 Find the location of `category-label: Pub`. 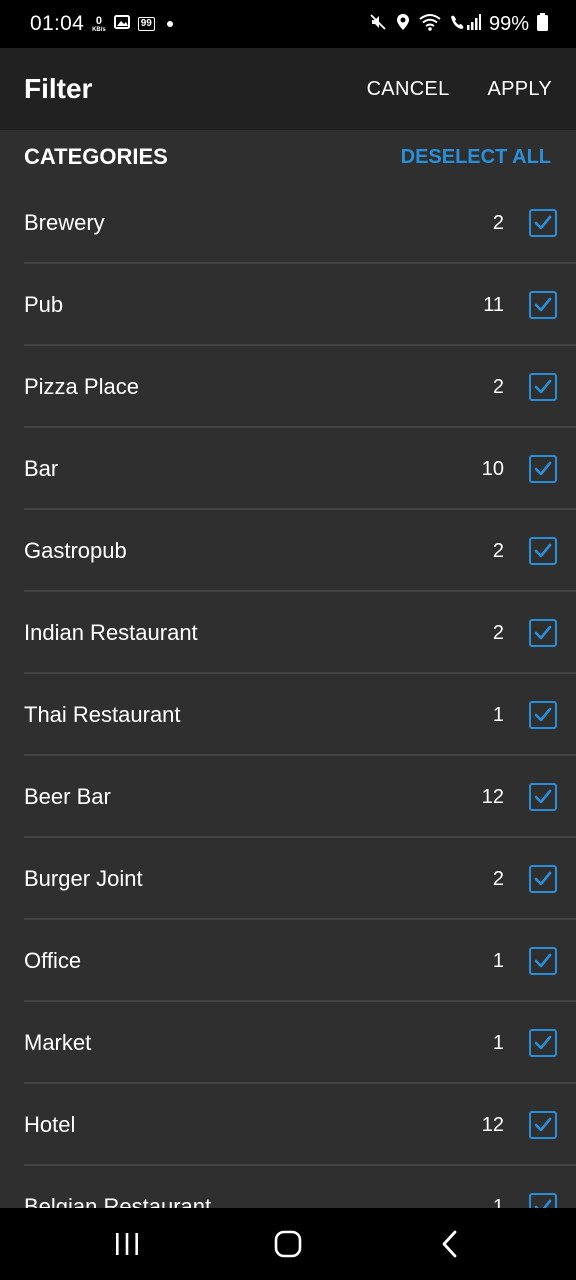

category-label: Pub is located at coordinates (44, 304).